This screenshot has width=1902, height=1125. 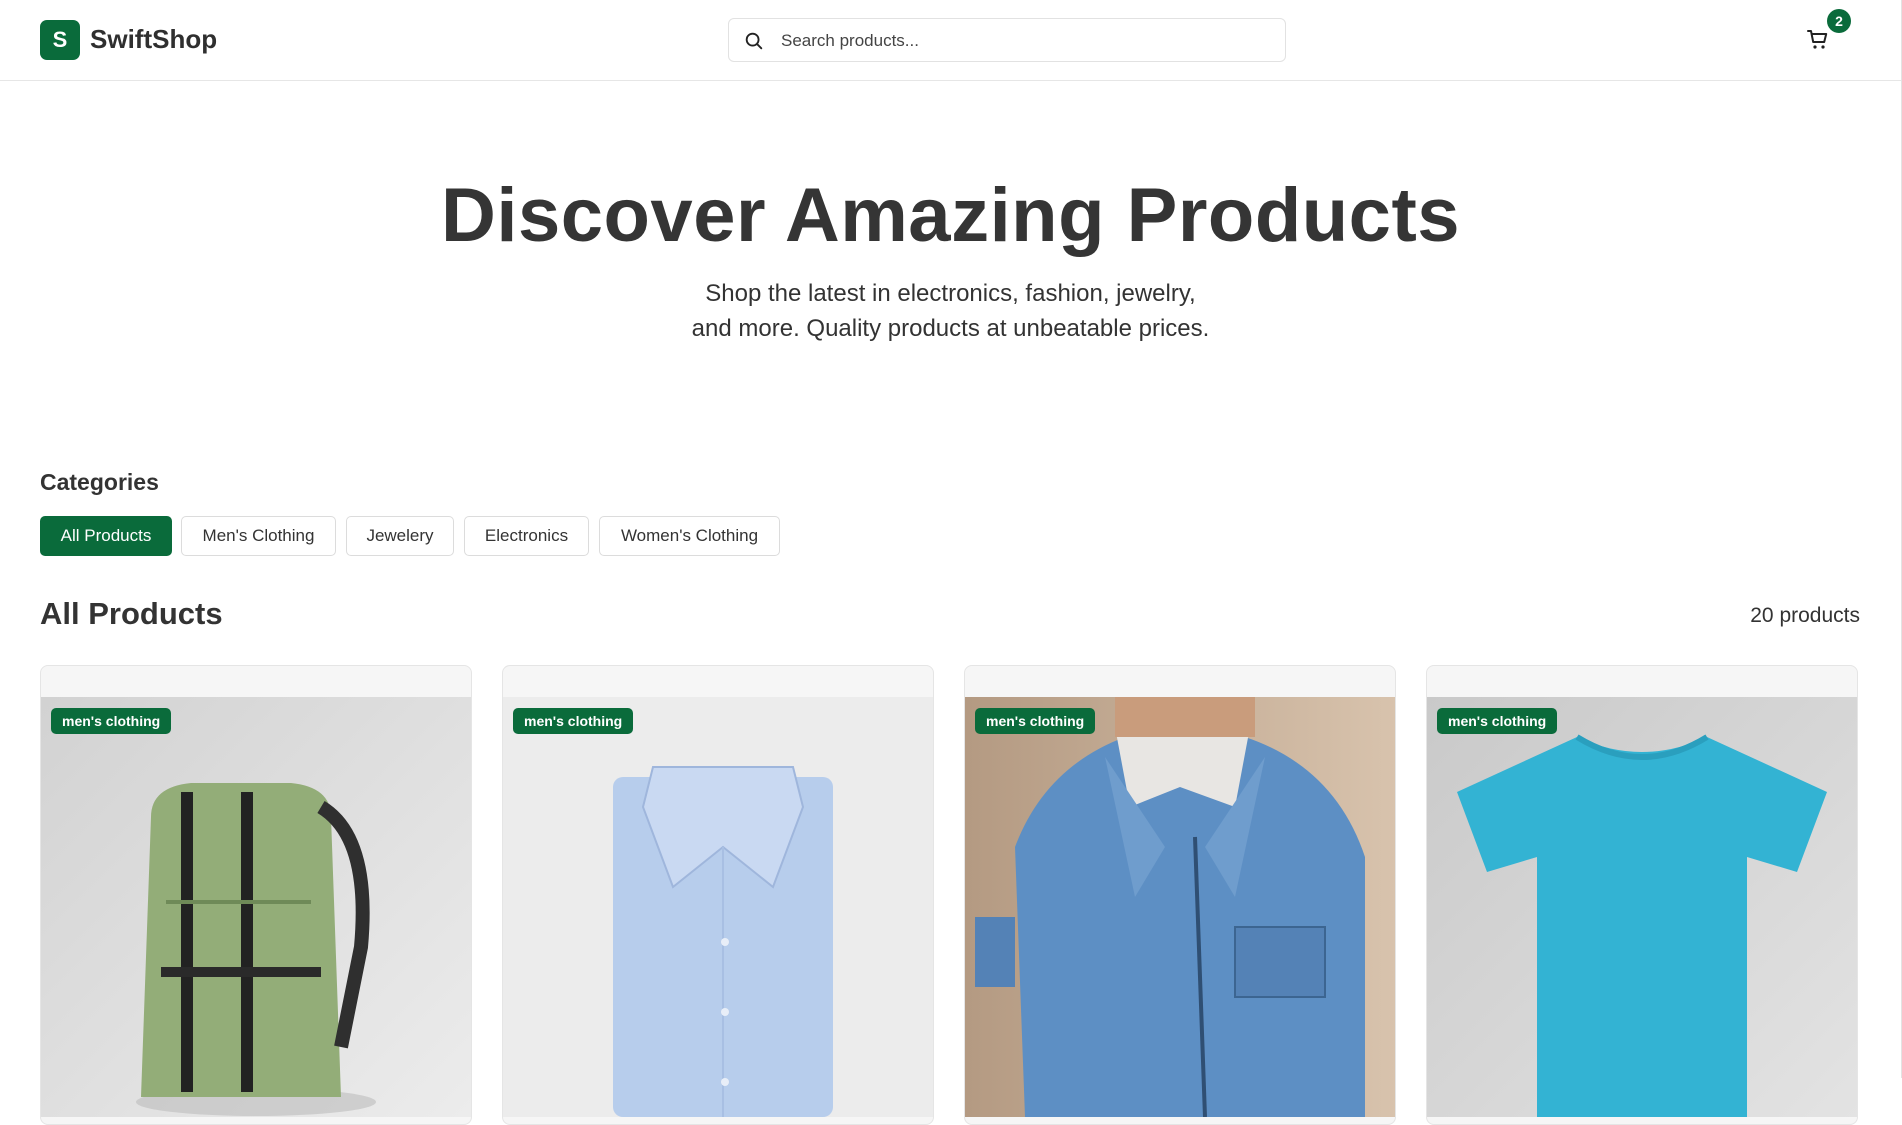 I want to click on product-image-denim-jacket, so click(x=1180, y=907).